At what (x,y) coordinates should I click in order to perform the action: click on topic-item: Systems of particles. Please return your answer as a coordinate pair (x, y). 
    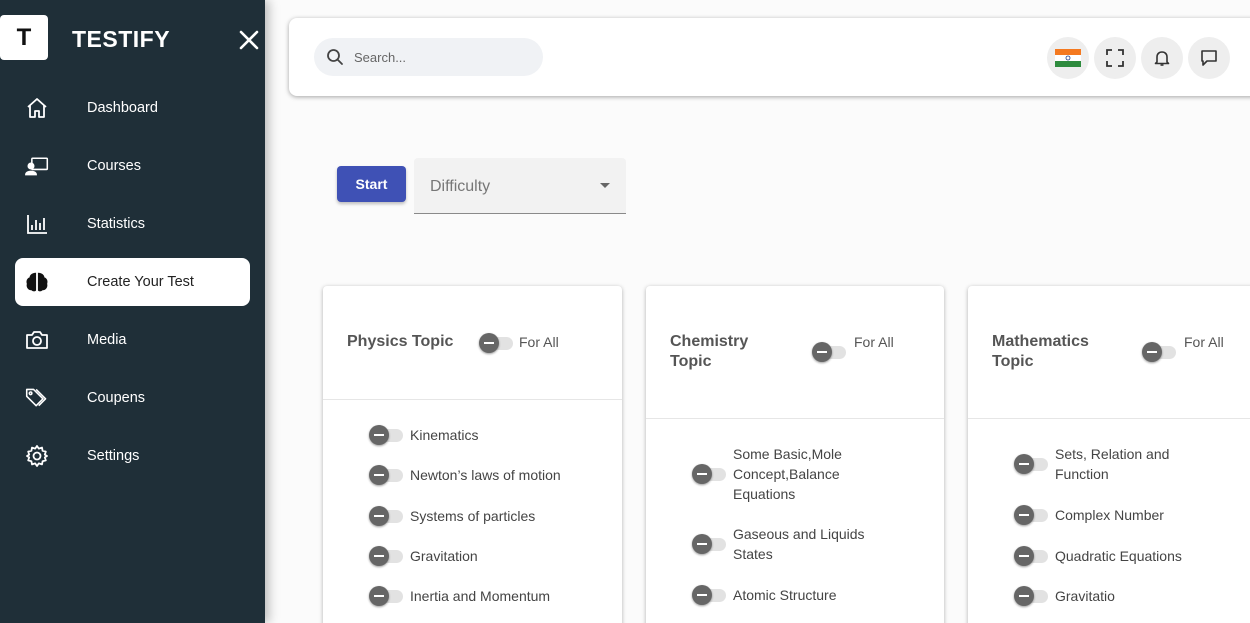
    Looking at the image, I should click on (452, 516).